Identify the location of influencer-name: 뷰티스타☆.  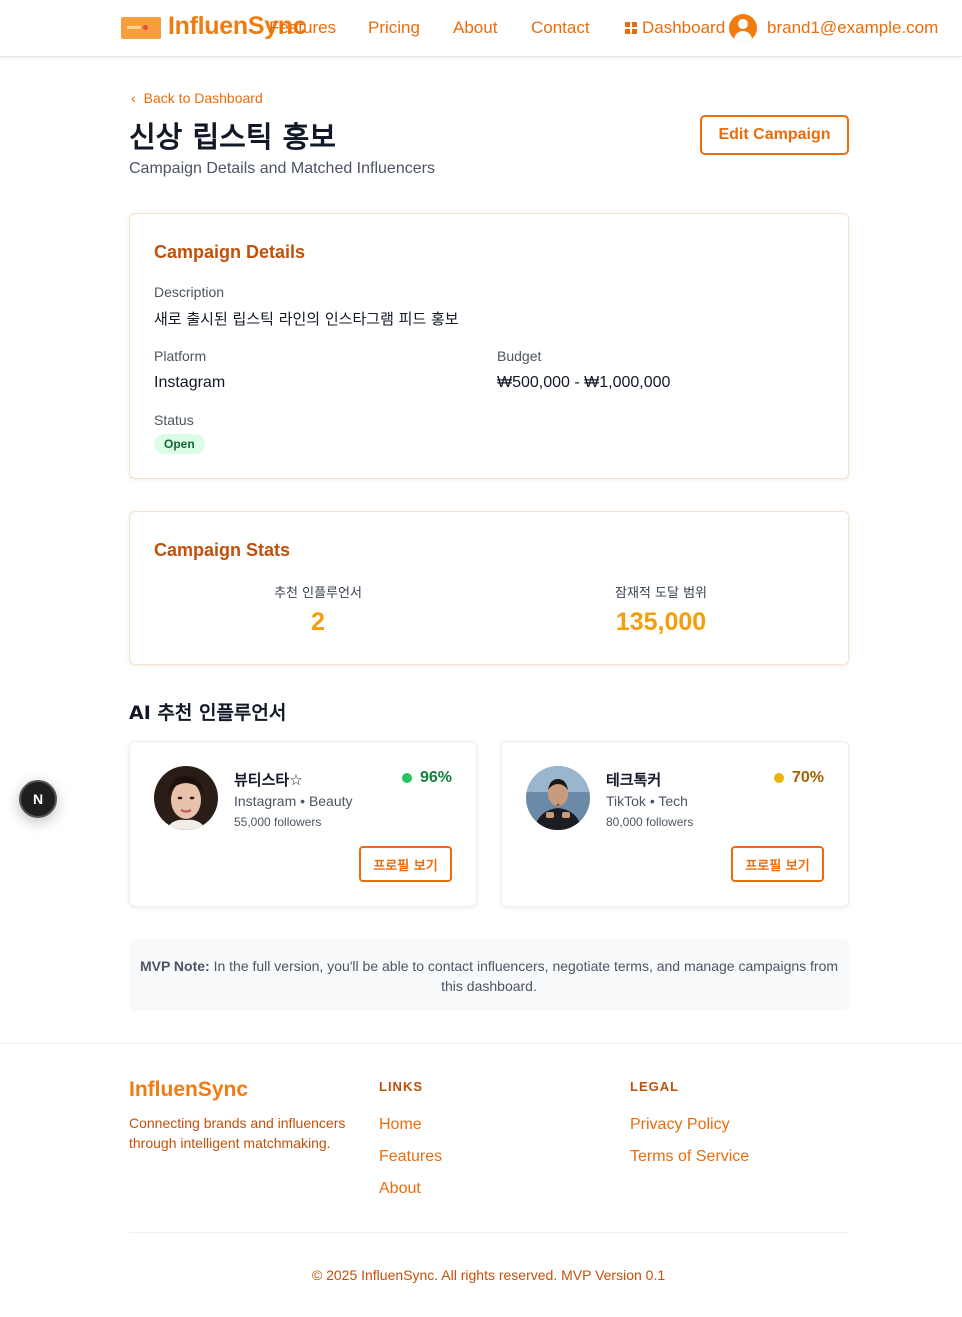
(268, 780).